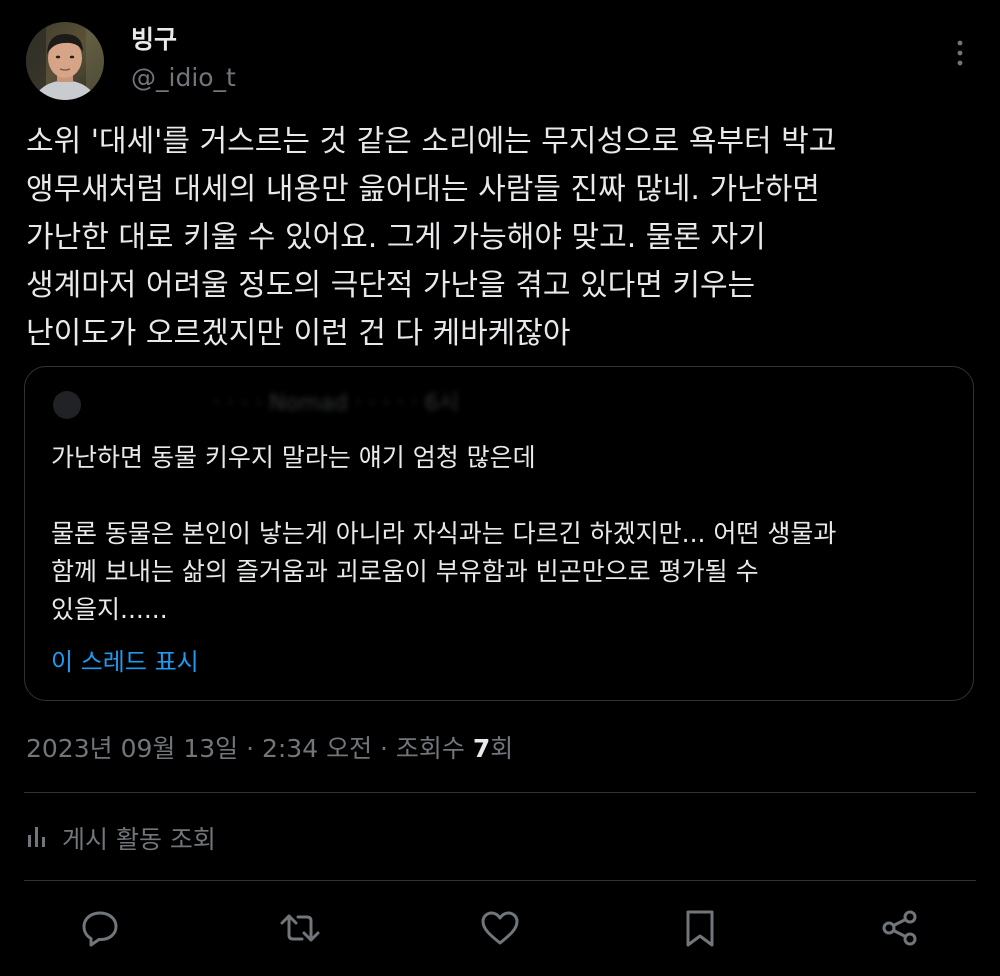 Image resolution: width=1000 pixels, height=976 pixels. What do you see at coordinates (249, 748) in the screenshot?
I see `timestamp-text: 2023년 09월 13일 · 2:34 오전 · 조회수` at bounding box center [249, 748].